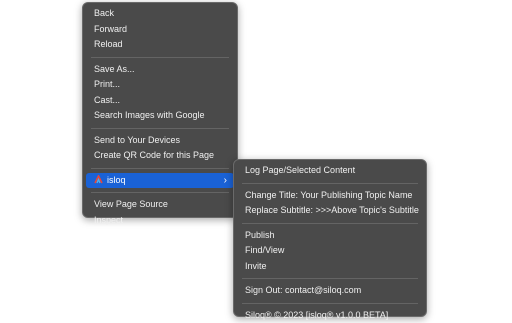 The image size is (512, 323). I want to click on submenu-item-invite: Invite, so click(330, 267).